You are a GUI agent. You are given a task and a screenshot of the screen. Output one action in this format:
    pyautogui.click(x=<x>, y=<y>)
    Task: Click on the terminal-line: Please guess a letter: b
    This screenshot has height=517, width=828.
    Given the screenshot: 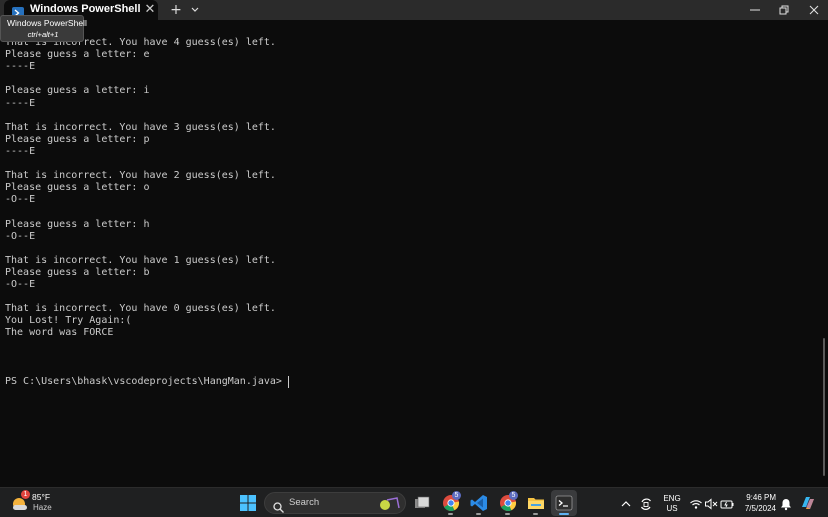 What is the action you would take?
    pyautogui.click(x=77, y=272)
    